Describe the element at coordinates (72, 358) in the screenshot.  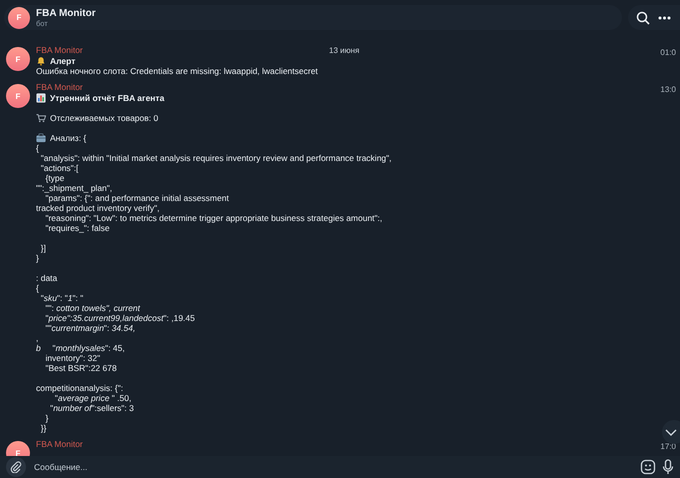
I see `message-text: inventory": 32"` at that location.